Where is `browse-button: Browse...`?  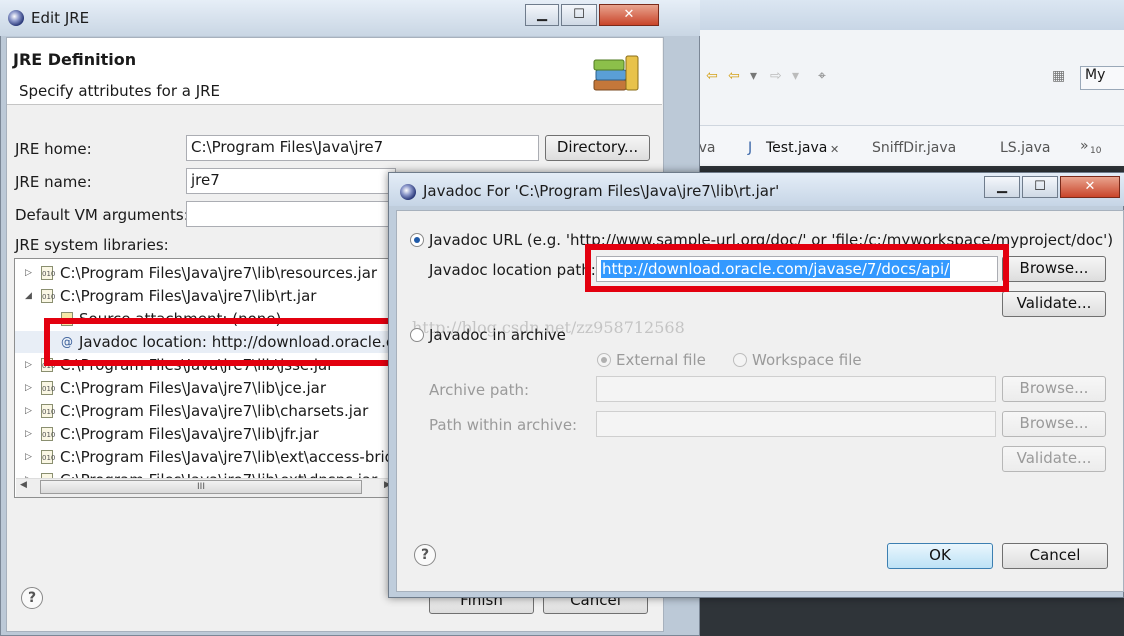 browse-button: Browse... is located at coordinates (1054, 269).